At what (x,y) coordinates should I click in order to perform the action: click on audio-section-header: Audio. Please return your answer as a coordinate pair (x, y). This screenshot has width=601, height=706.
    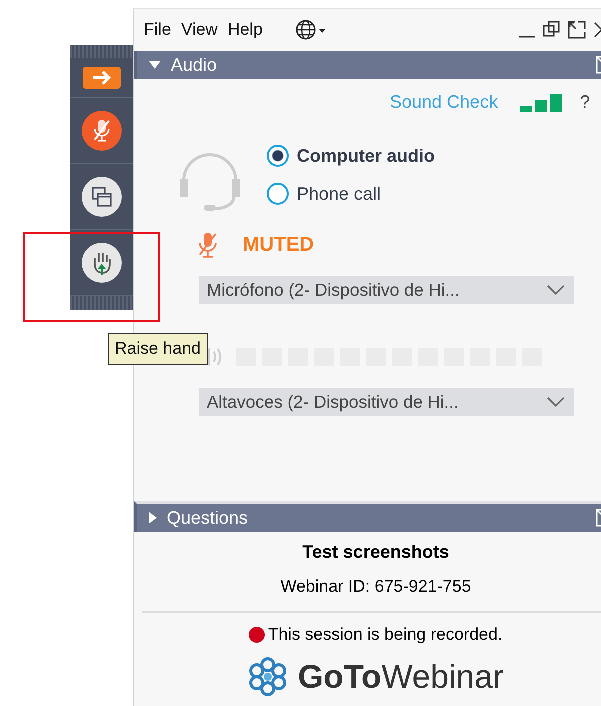
    Looking at the image, I should click on (367, 65).